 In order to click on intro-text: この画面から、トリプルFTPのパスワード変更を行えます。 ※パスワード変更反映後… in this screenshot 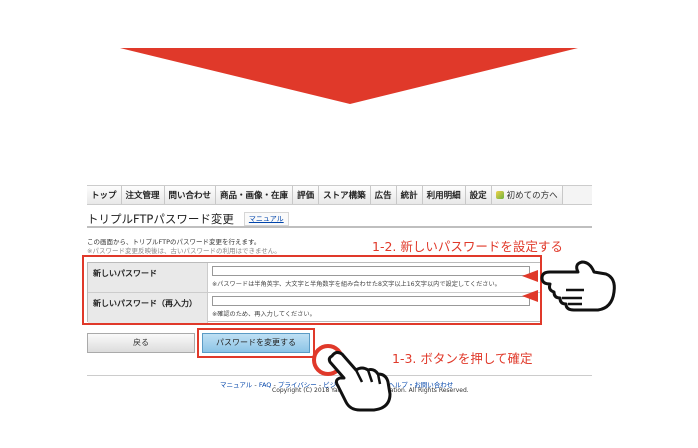, I will do `click(184, 247)`.